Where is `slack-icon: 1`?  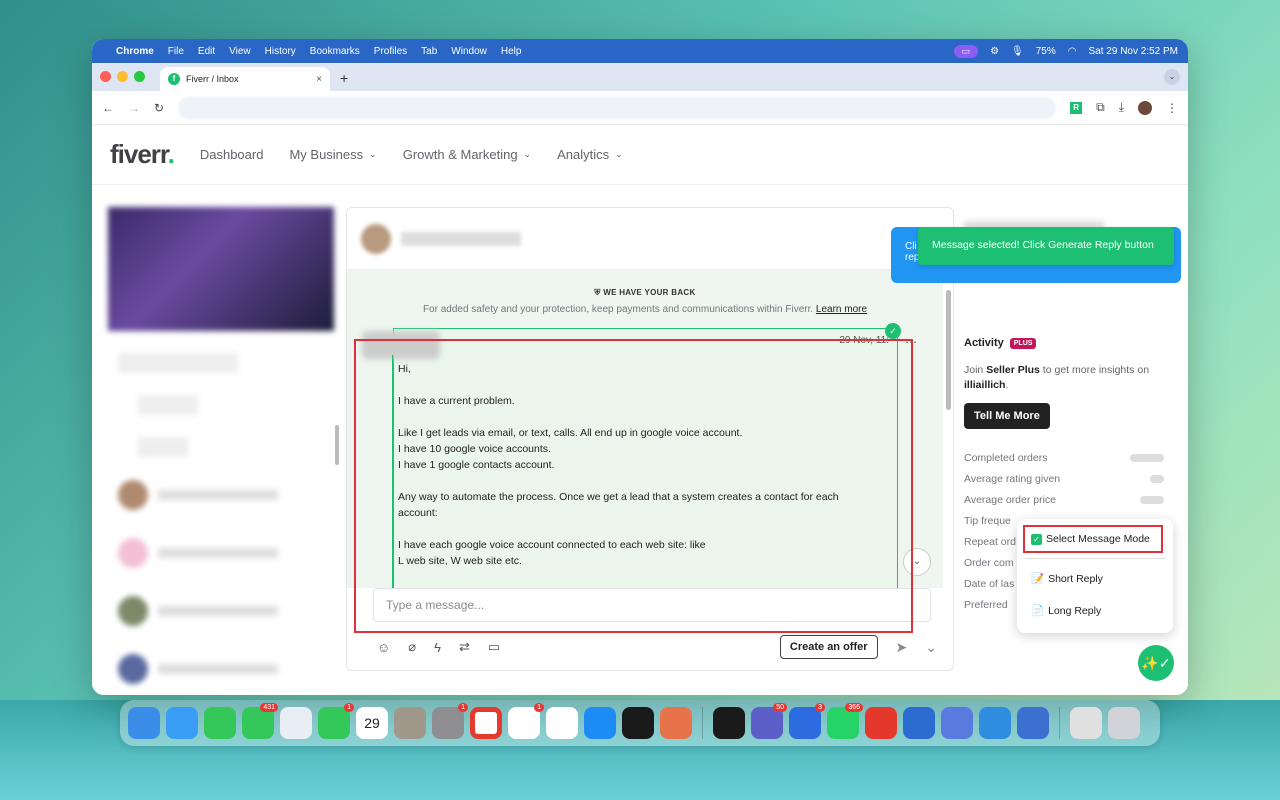
slack-icon: 1 is located at coordinates (526, 721).